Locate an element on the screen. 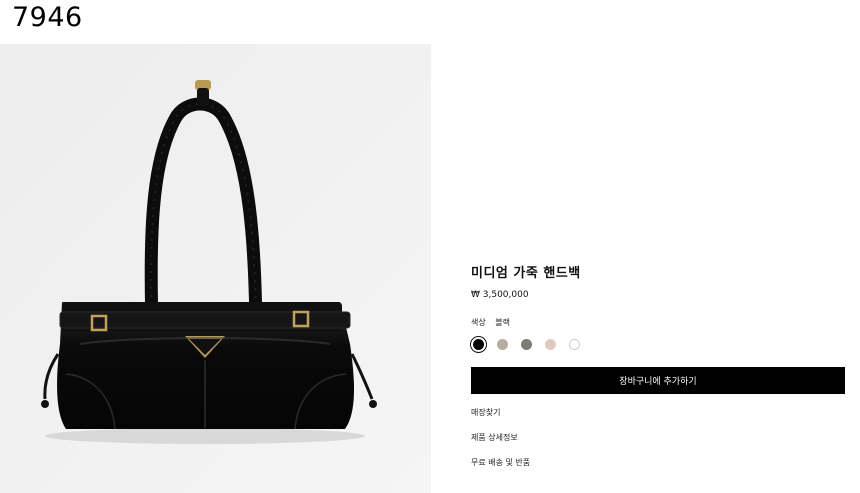 The image size is (860, 493). color-value: 블랙 is located at coordinates (503, 322).